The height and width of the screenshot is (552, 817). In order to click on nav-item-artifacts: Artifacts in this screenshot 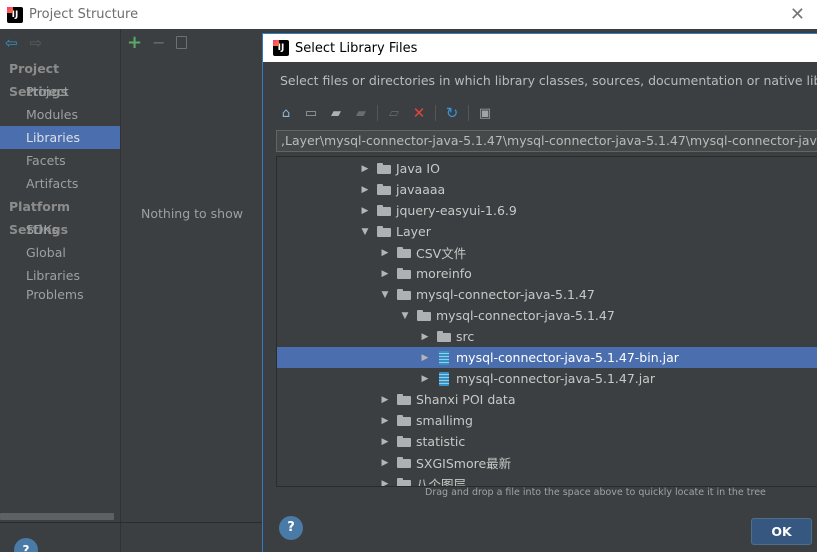, I will do `click(60, 183)`.